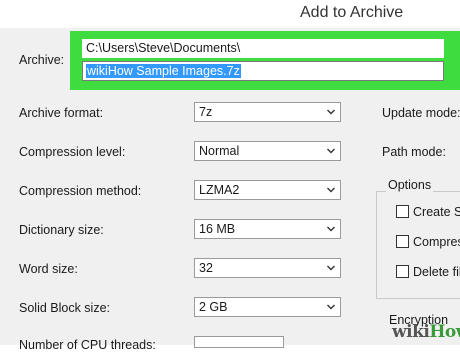  I want to click on dictionary-size-select: 16 MB, so click(267, 229).